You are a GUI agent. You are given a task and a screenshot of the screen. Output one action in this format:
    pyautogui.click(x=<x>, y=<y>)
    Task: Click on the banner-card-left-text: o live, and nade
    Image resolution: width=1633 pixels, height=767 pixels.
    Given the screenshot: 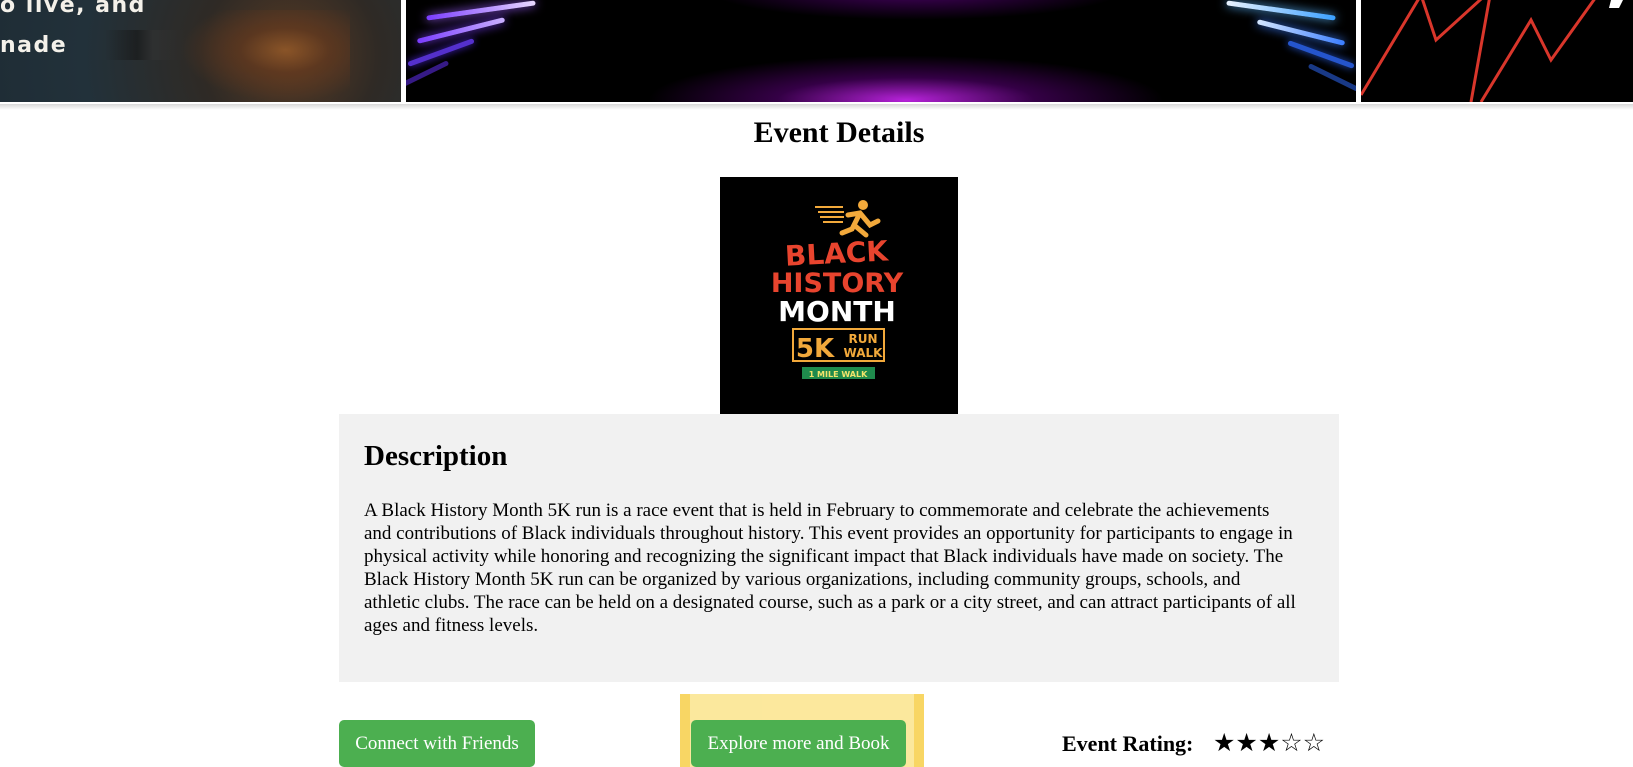 What is the action you would take?
    pyautogui.click(x=73, y=29)
    